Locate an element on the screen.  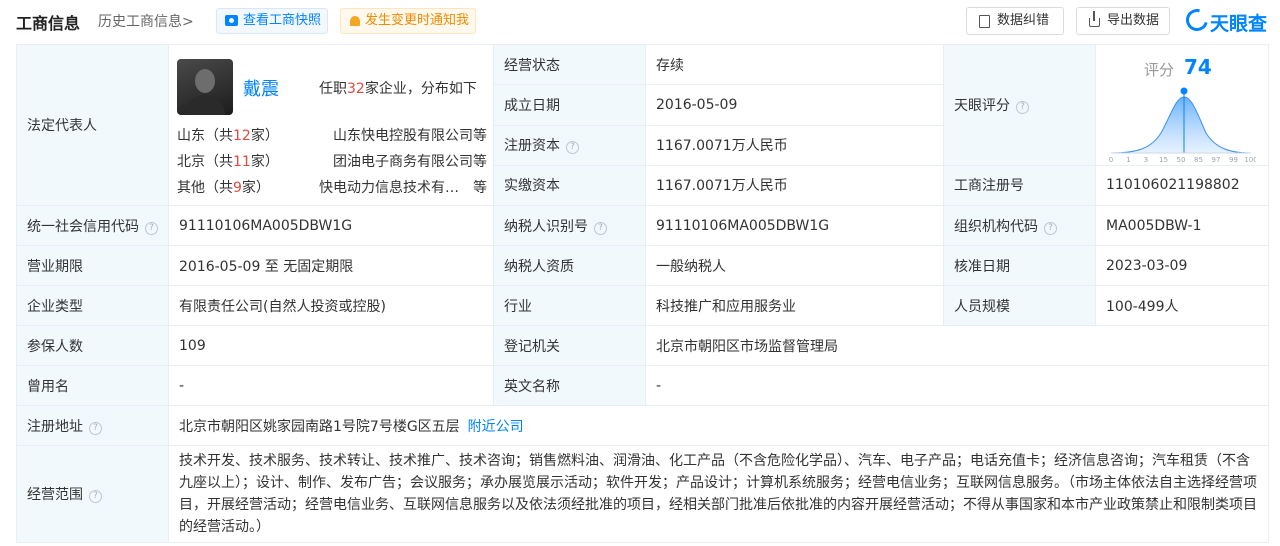
reg-capital-value: 1167.0071万人民币 is located at coordinates (794, 145).